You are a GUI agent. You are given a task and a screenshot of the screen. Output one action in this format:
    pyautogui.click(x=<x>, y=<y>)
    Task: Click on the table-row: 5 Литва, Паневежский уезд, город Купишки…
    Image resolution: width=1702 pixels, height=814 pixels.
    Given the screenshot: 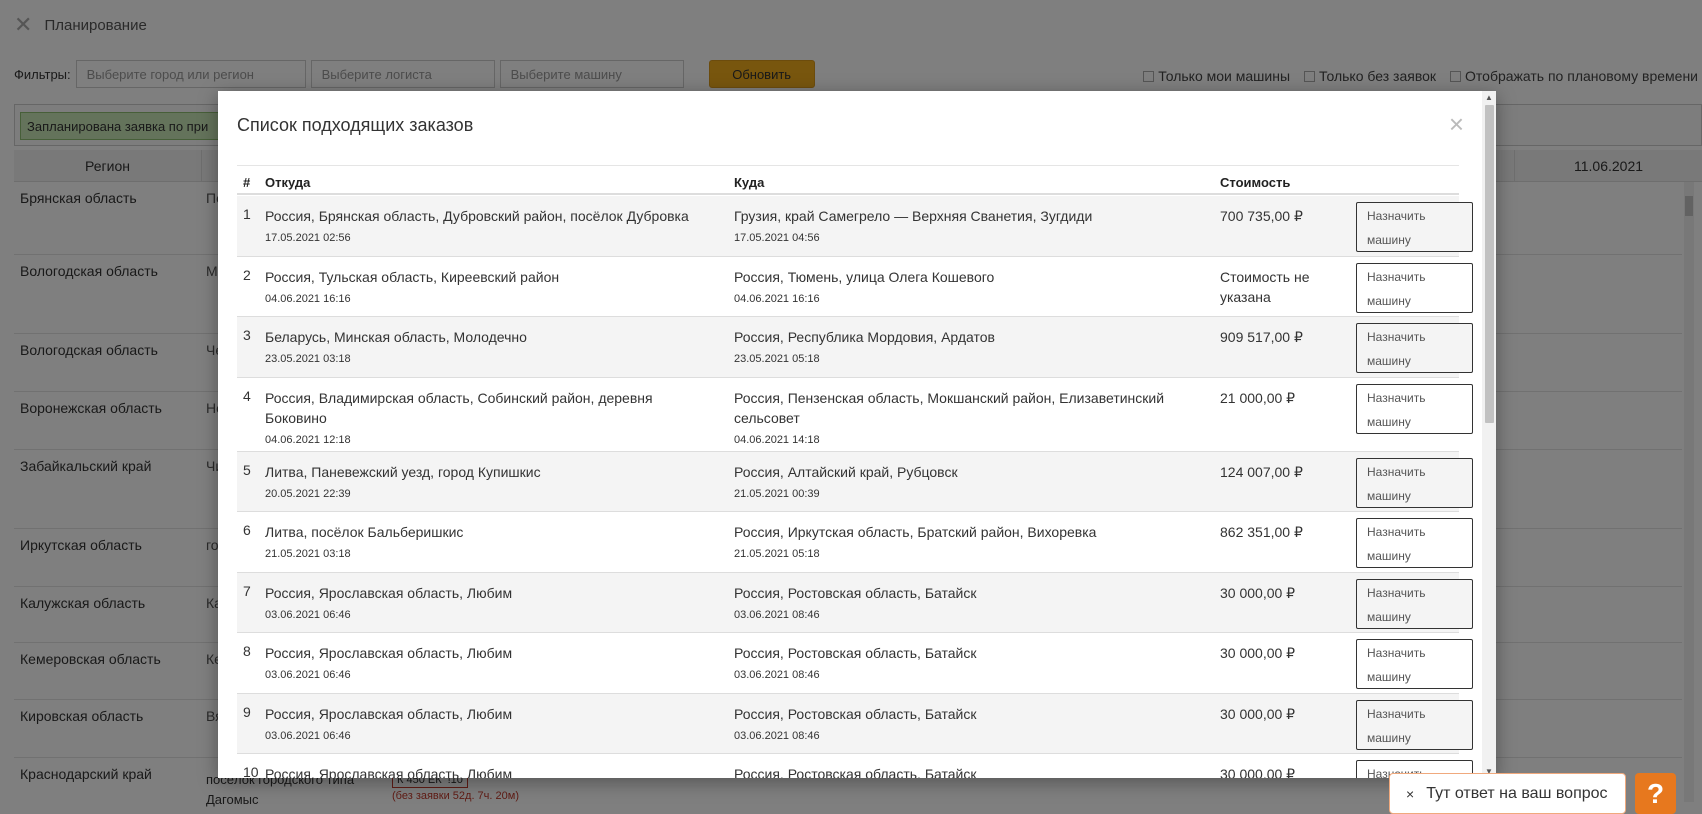 What is the action you would take?
    pyautogui.click(x=855, y=482)
    